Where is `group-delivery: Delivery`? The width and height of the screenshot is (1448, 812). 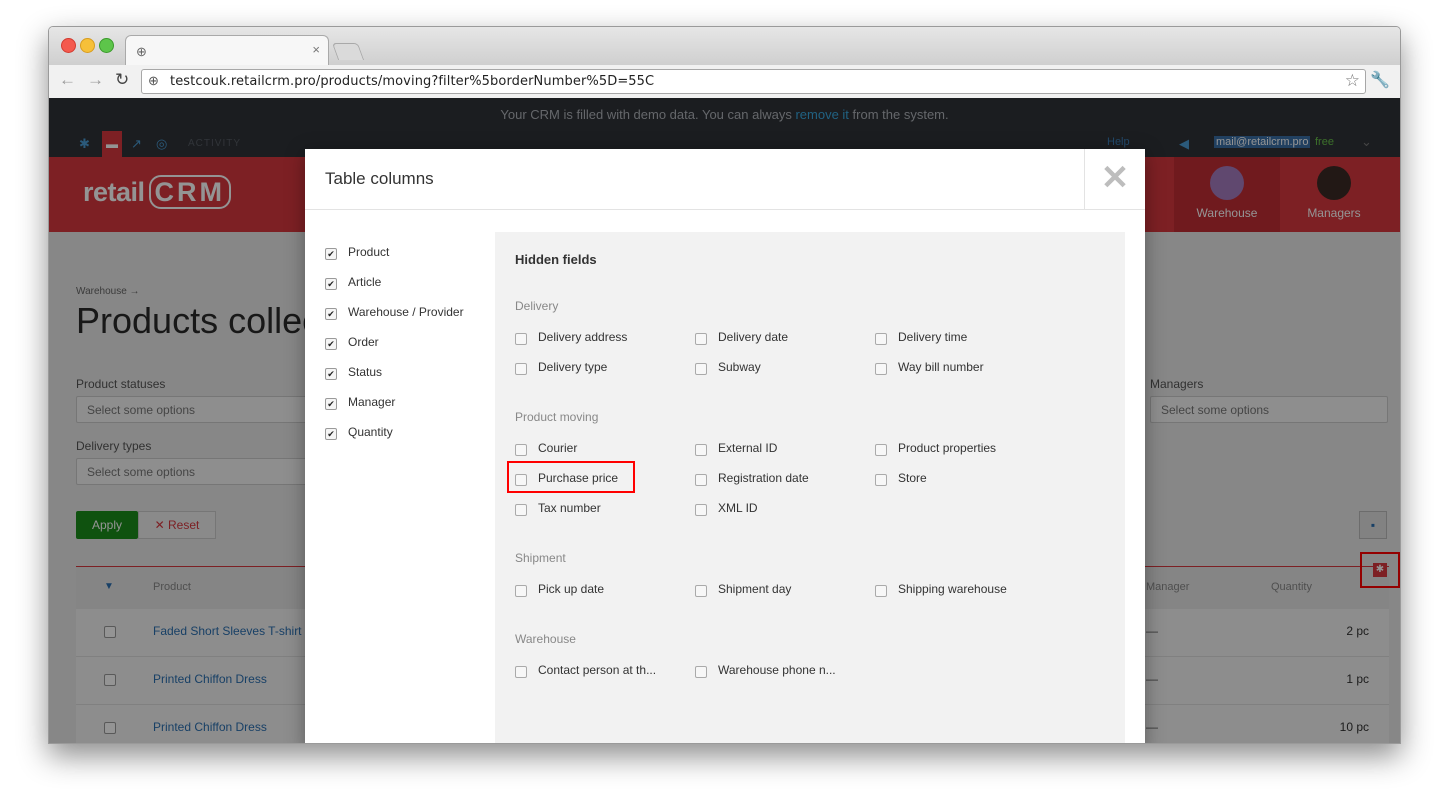 group-delivery: Delivery is located at coordinates (537, 306).